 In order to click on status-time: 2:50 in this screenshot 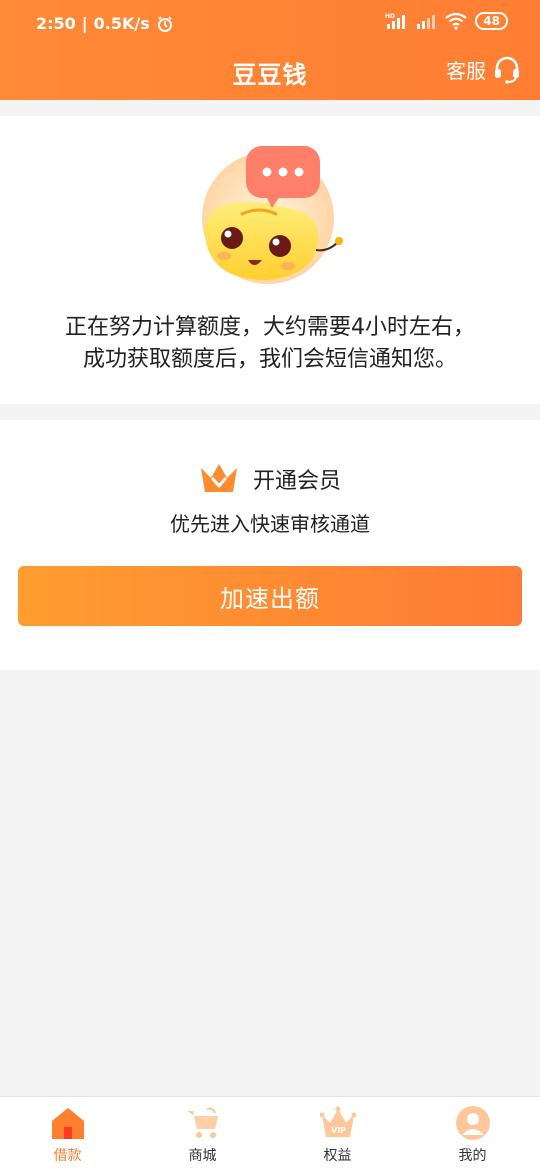, I will do `click(56, 23)`.